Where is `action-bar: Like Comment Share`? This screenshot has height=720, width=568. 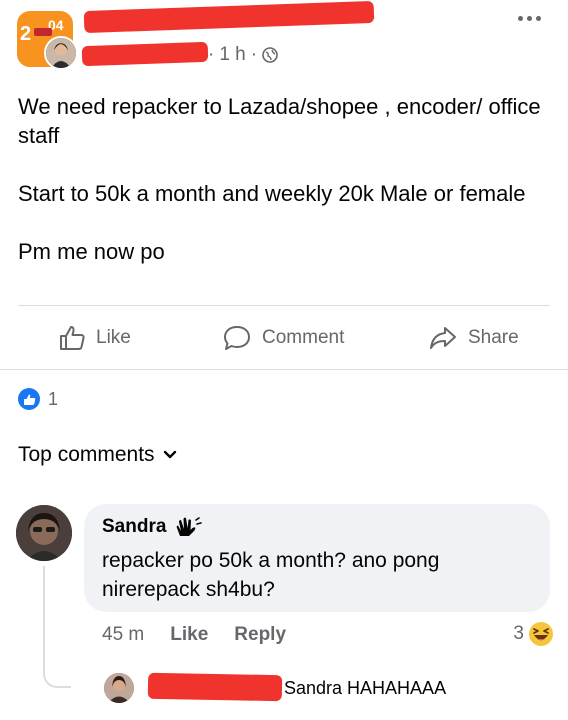 action-bar: Like Comment Share is located at coordinates (284, 338).